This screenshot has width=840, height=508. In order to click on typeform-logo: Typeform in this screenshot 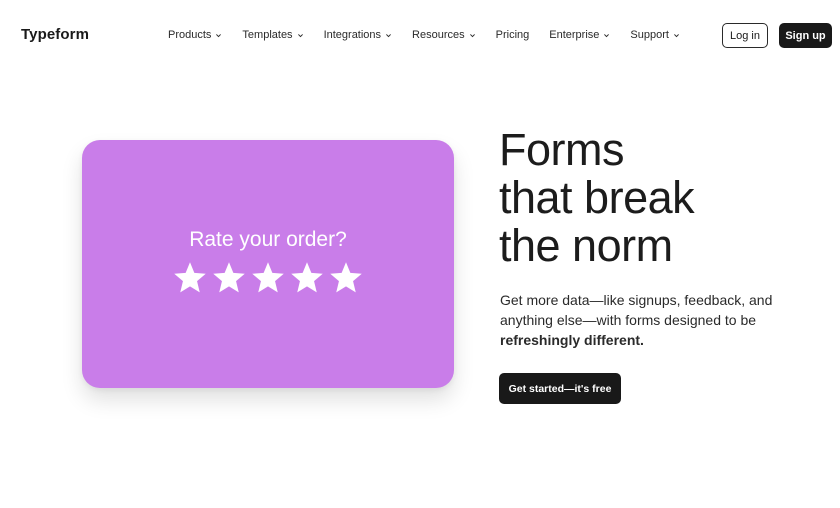, I will do `click(55, 34)`.